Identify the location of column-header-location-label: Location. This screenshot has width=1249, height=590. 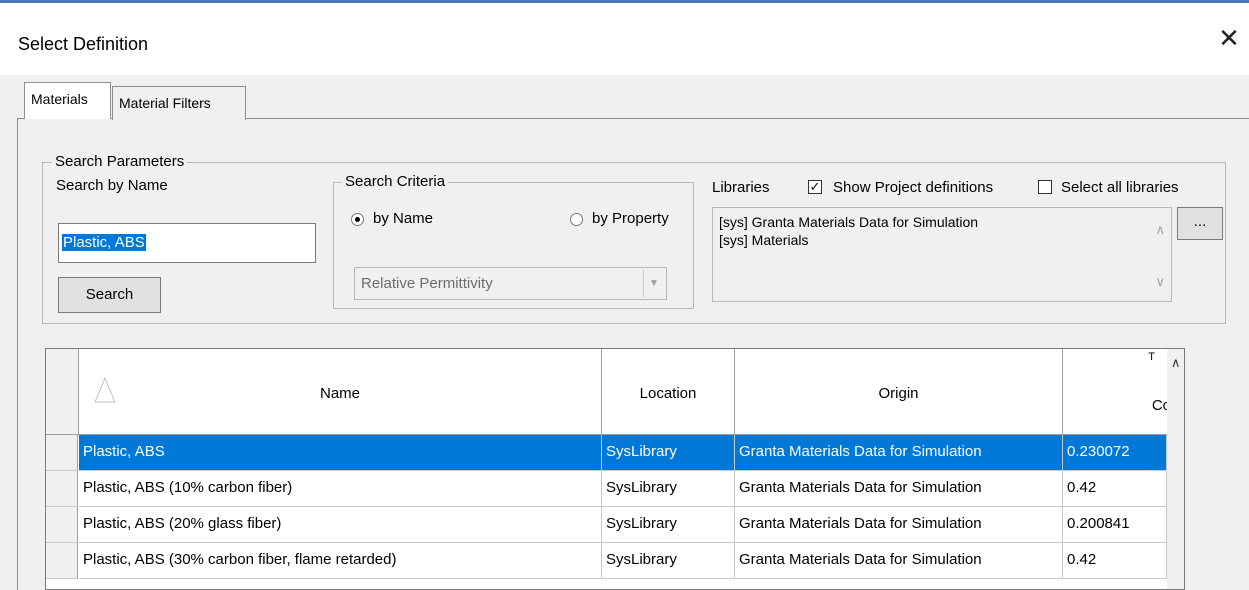
(668, 393).